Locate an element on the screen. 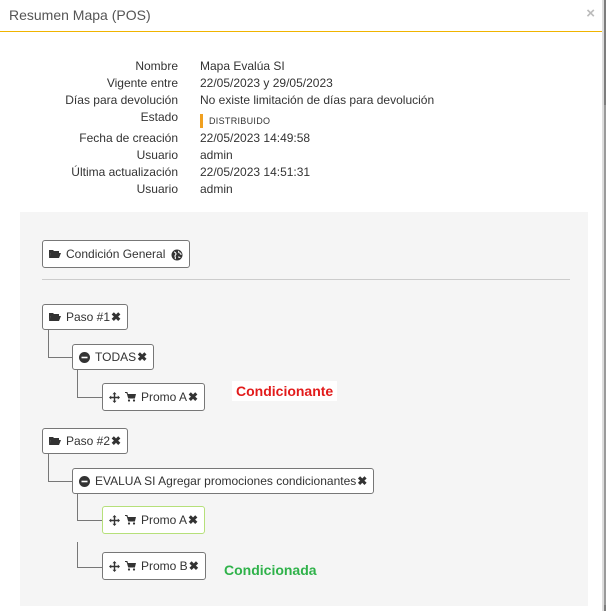 The image size is (606, 611). step-node-2: Paso #2 ✖ is located at coordinates (85, 441).